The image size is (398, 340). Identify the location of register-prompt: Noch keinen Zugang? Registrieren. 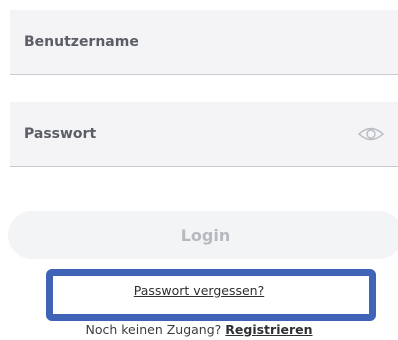
(199, 329).